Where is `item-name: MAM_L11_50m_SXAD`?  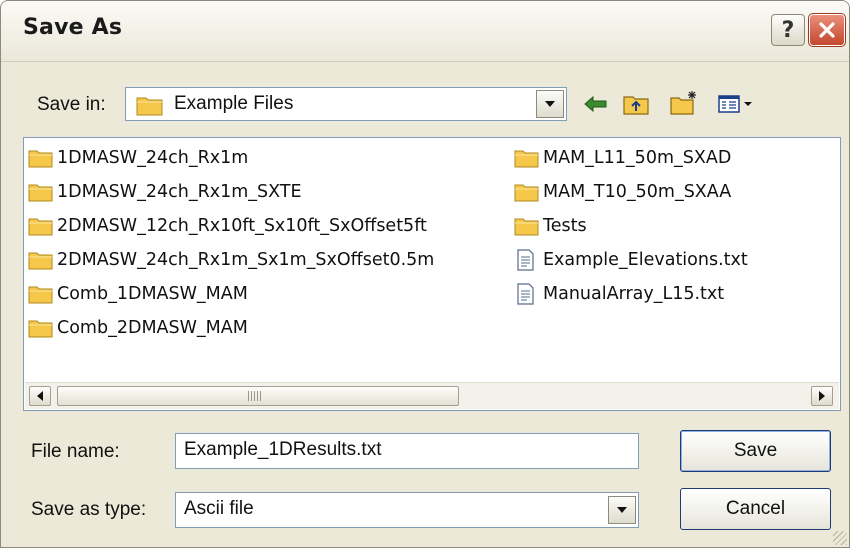 item-name: MAM_L11_50m_SXAD is located at coordinates (637, 158).